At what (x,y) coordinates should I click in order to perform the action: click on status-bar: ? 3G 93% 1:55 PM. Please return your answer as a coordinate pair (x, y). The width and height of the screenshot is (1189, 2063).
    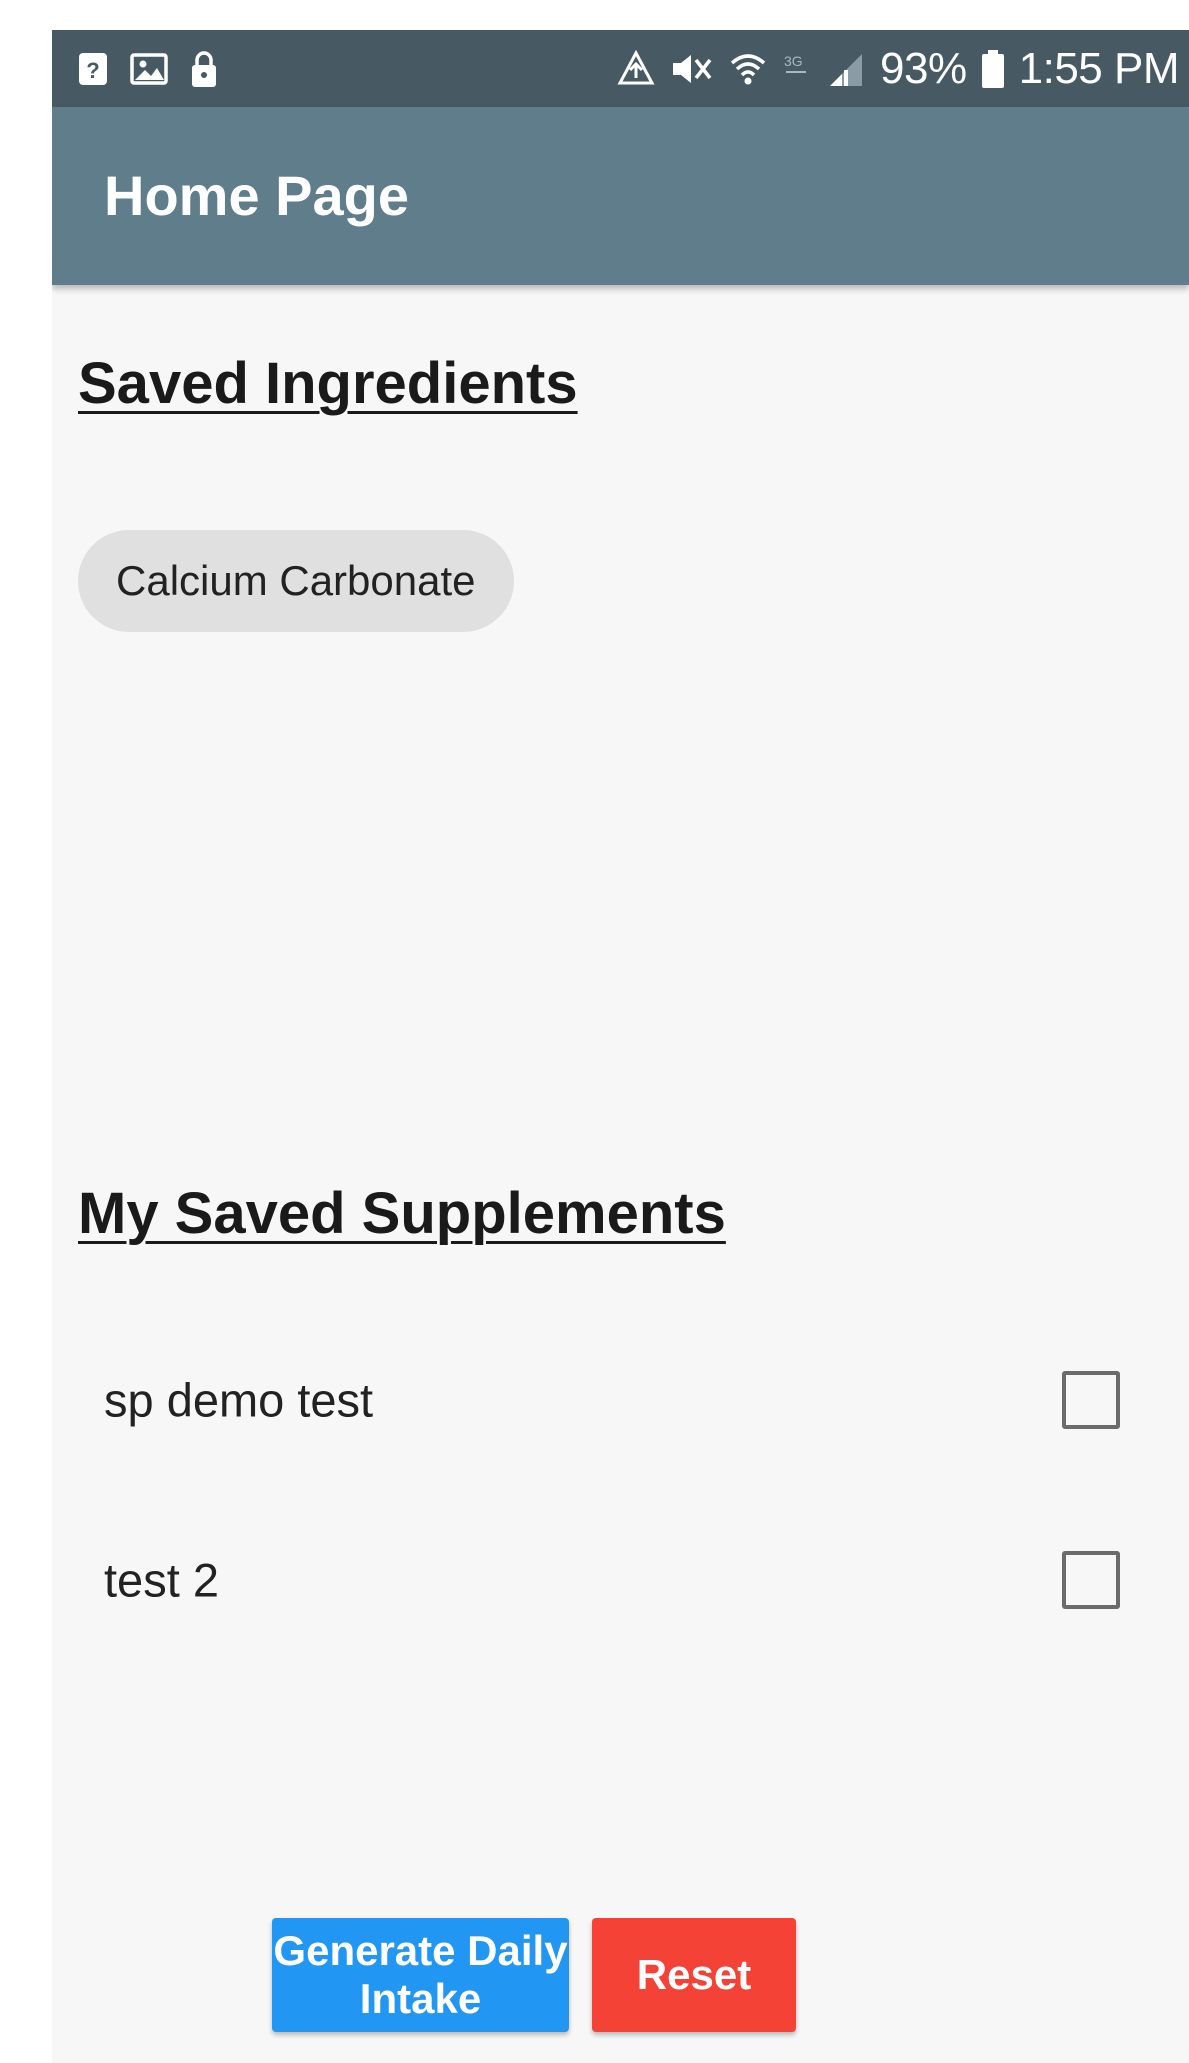
    Looking at the image, I should click on (620, 68).